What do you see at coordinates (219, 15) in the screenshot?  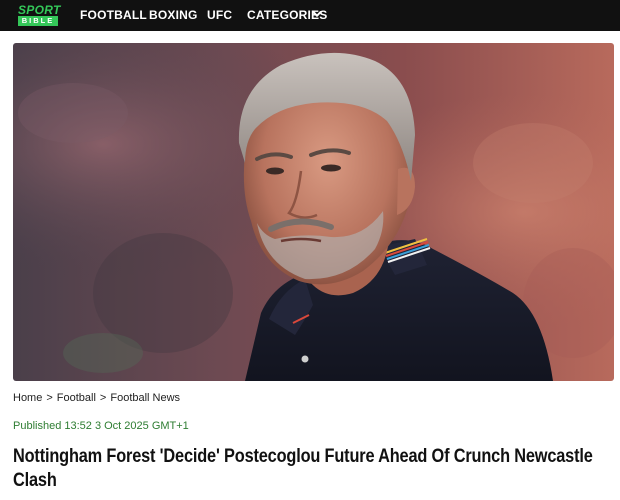 I see `nav-ufc: UFC` at bounding box center [219, 15].